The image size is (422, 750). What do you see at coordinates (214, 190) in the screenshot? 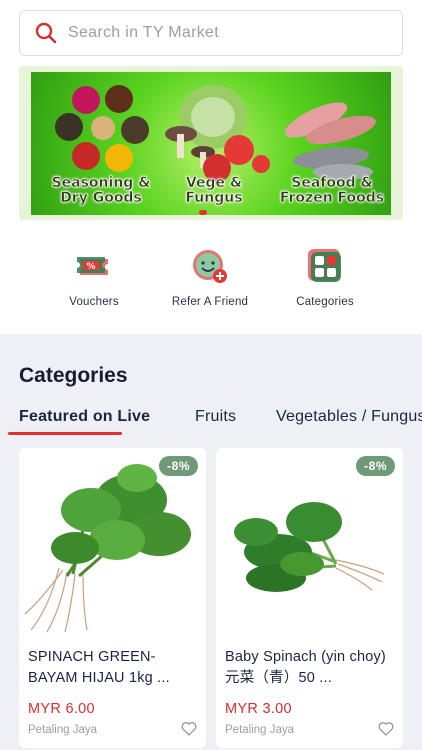
I see `banner-label-vege: Vege & Fungus` at bounding box center [214, 190].